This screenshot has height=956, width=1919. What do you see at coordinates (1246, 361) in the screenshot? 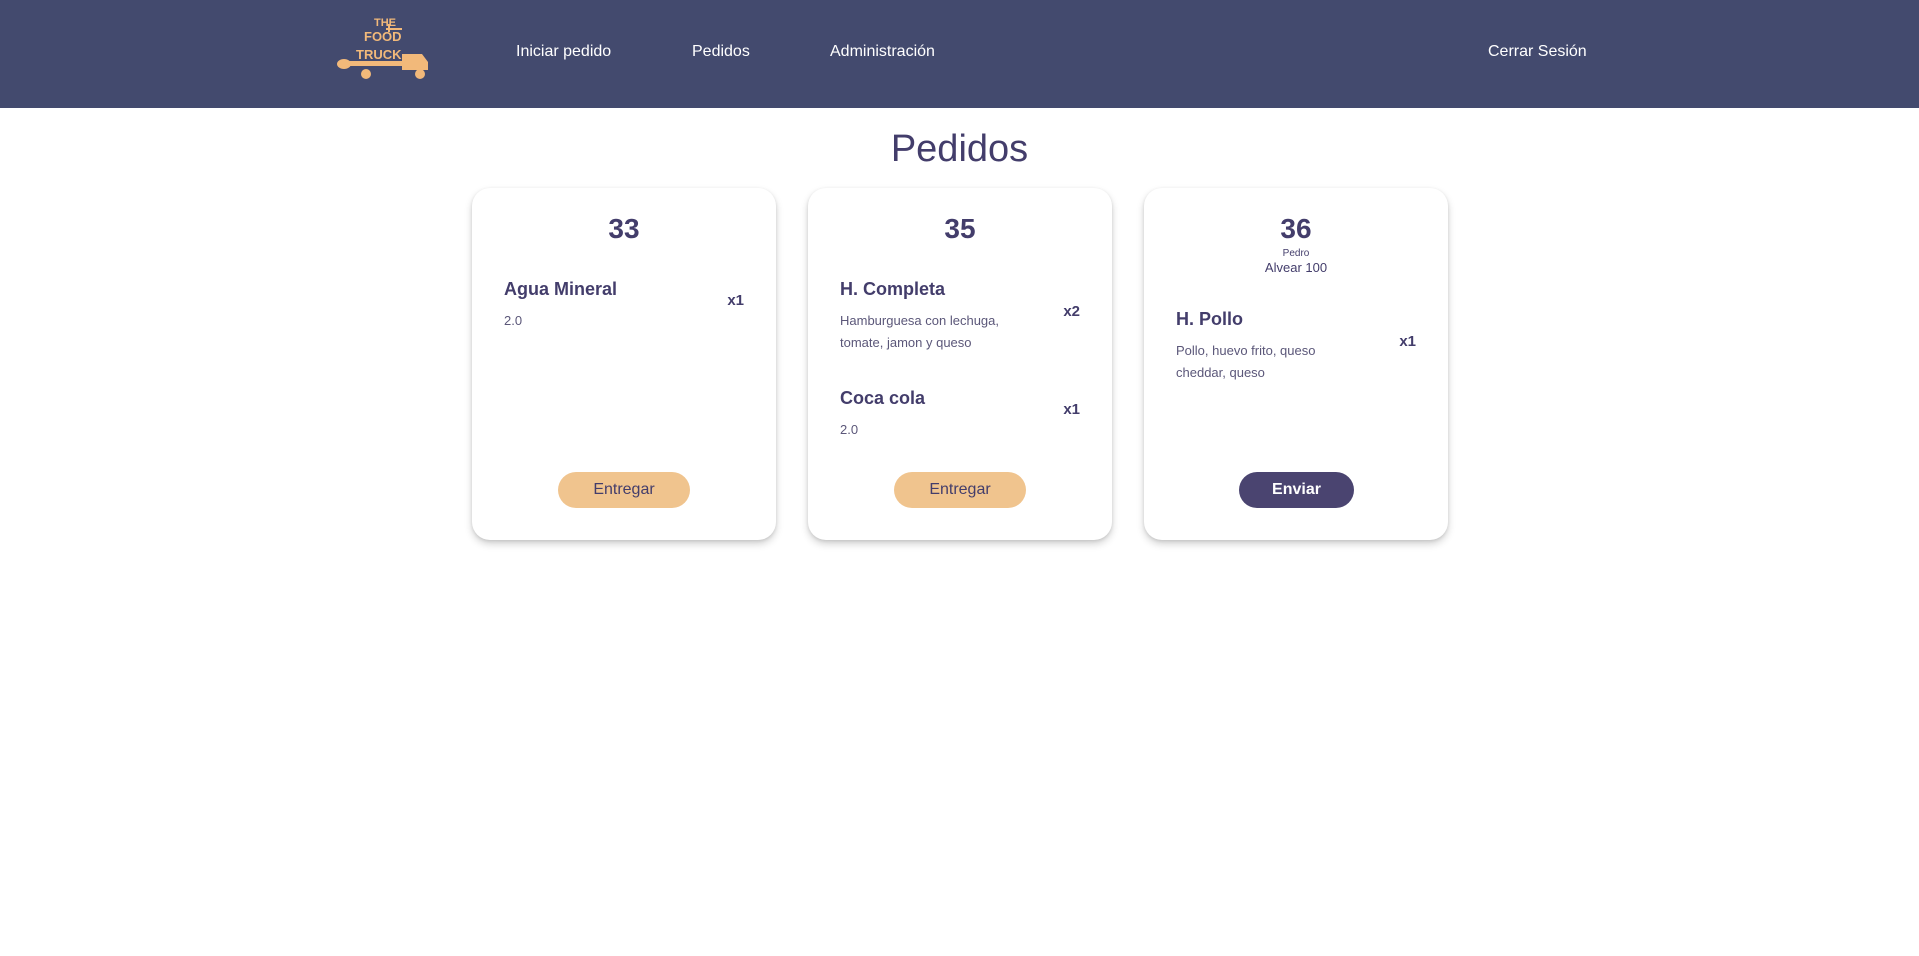
I see `item-description: Pollo, huevo frito, queso cheddar, queso` at bounding box center [1246, 361].